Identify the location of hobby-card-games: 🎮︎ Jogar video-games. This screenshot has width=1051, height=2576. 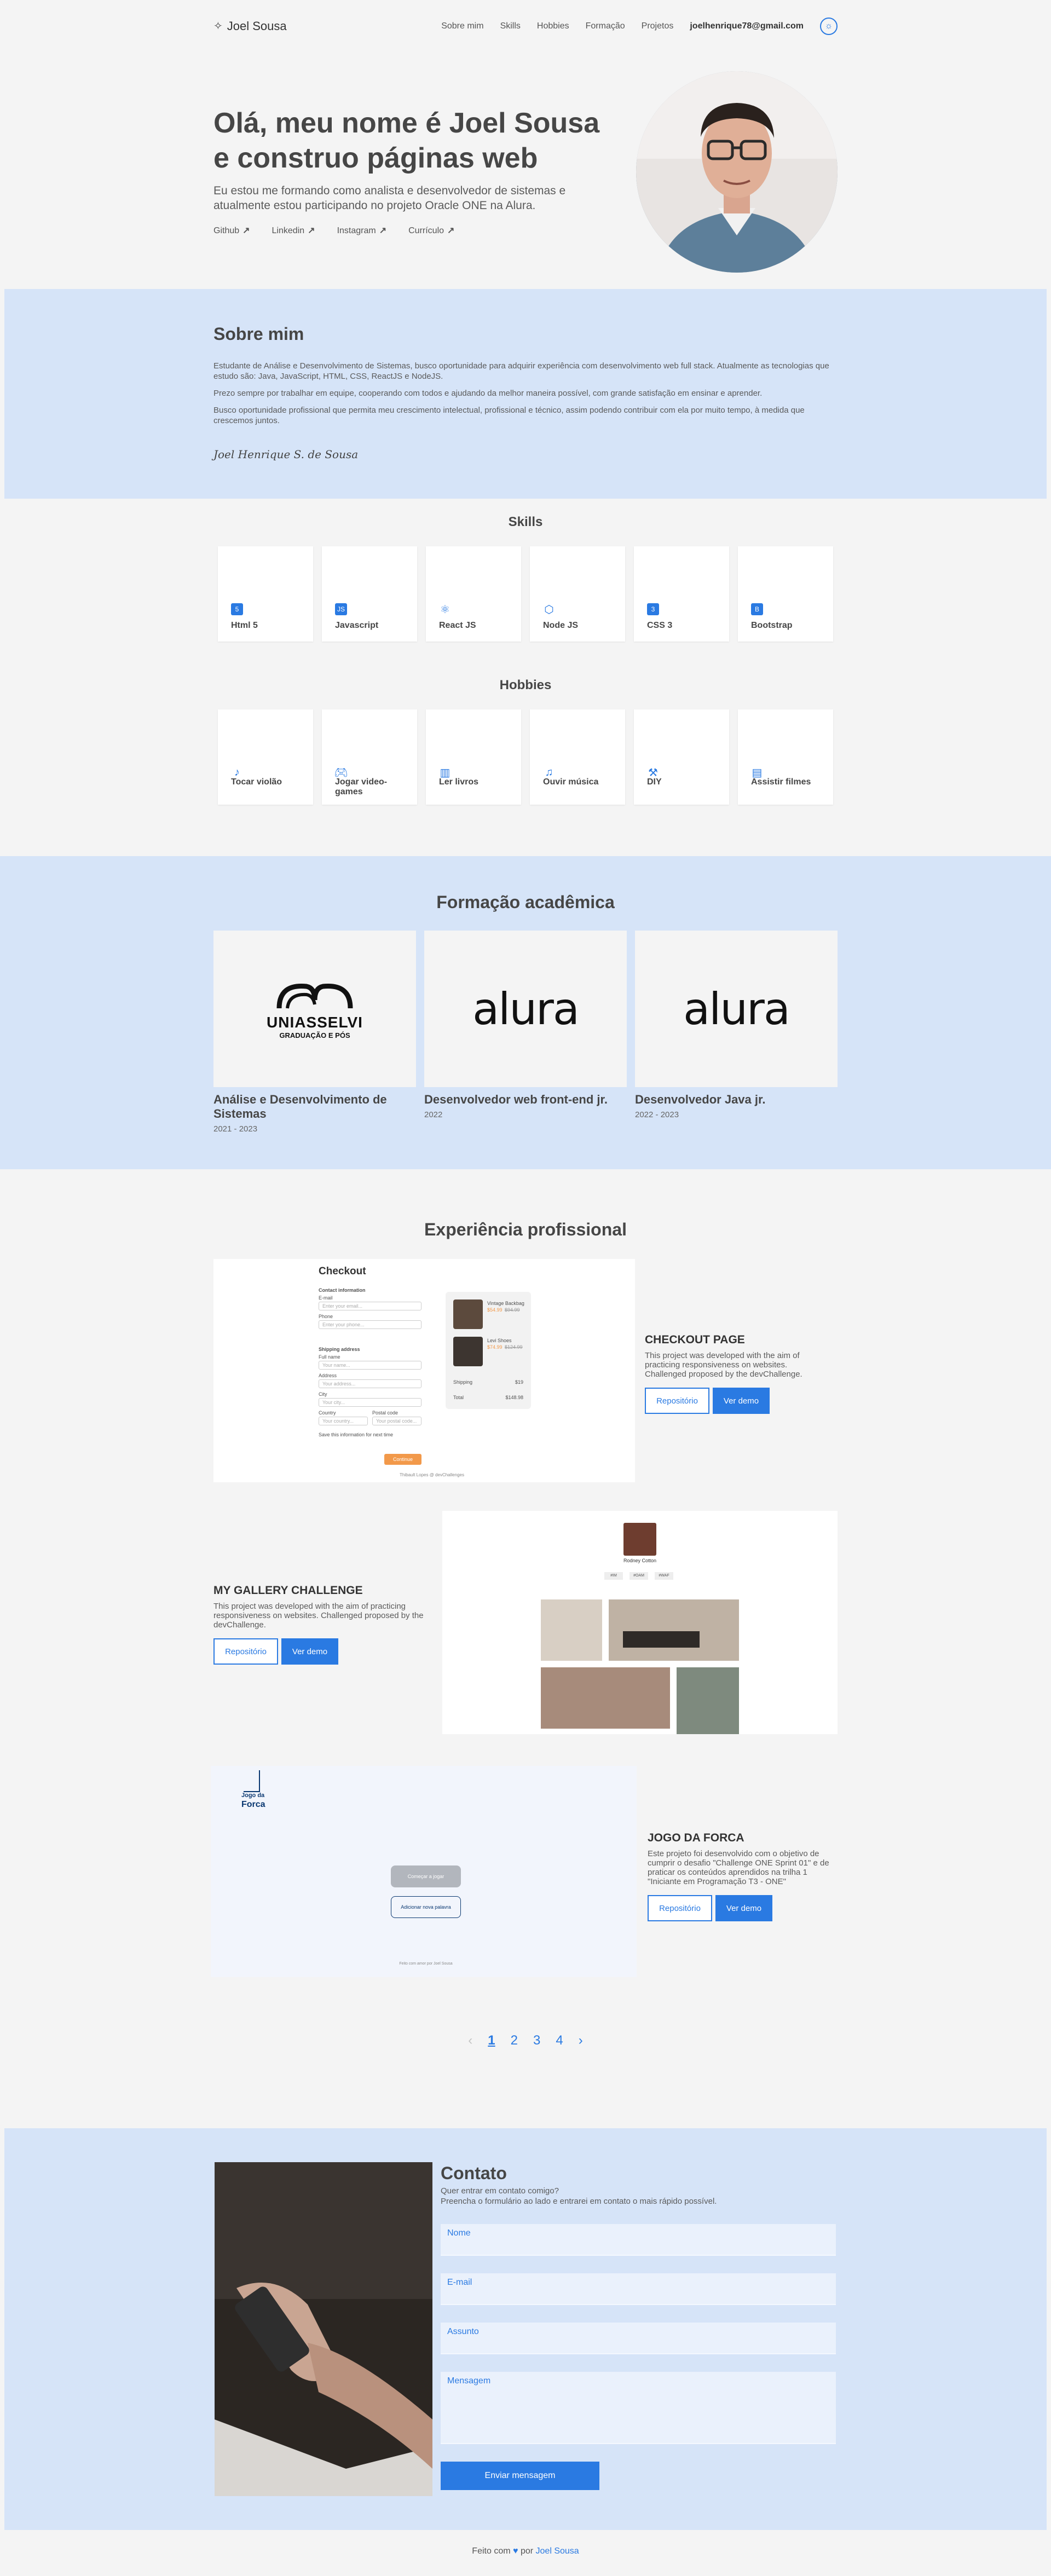
(369, 757).